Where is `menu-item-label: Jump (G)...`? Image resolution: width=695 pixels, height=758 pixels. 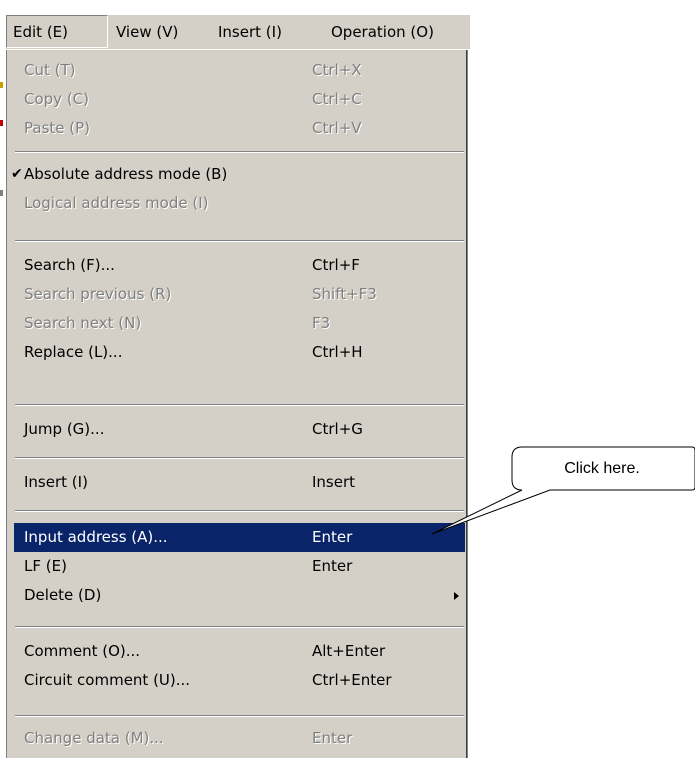
menu-item-label: Jump (G)... is located at coordinates (64, 429).